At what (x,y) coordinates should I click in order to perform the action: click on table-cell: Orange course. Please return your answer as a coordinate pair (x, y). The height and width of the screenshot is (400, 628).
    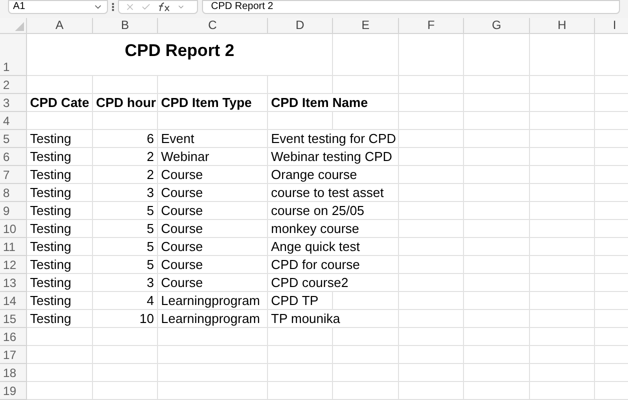
    Looking at the image, I should click on (333, 175).